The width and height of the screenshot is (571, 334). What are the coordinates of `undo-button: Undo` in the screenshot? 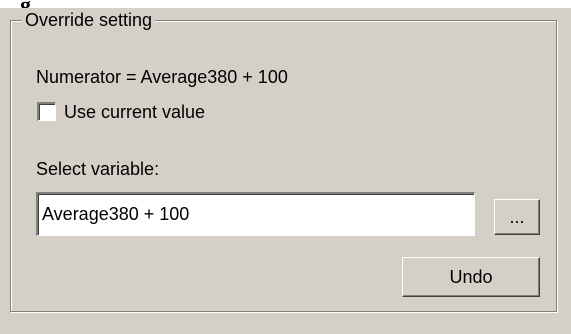 It's located at (471, 277).